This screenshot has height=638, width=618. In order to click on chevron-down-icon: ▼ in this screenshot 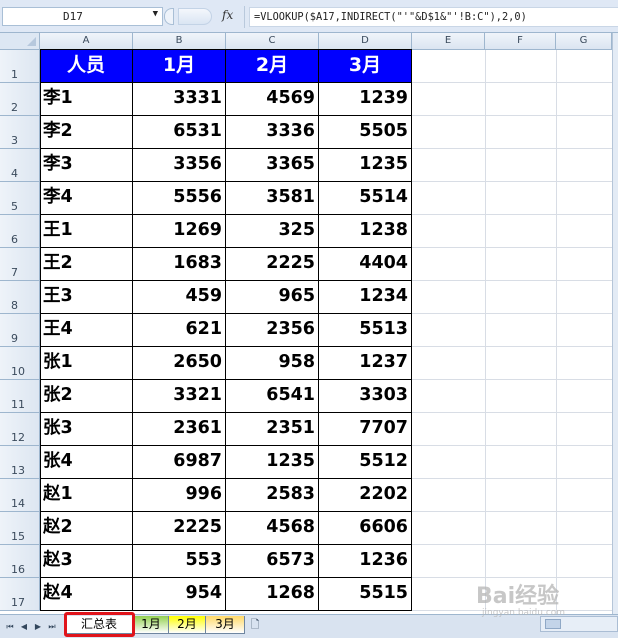, I will do `click(155, 14)`.